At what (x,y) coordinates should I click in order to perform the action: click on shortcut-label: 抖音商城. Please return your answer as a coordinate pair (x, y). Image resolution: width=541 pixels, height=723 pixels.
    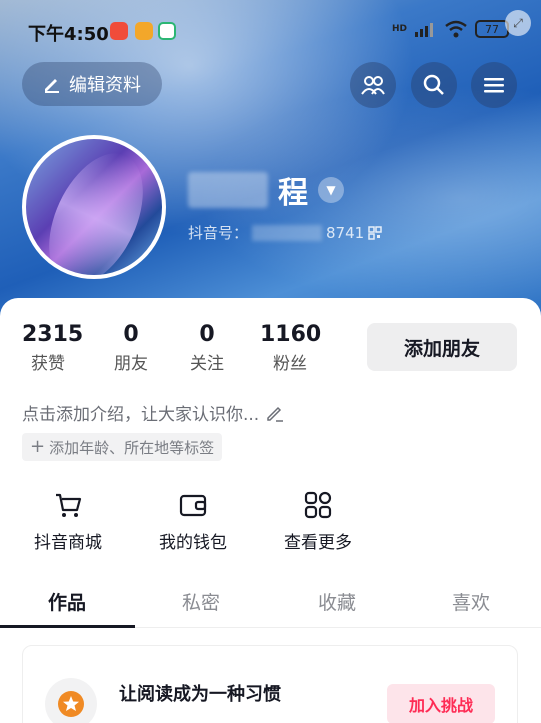
    Looking at the image, I should click on (68, 543).